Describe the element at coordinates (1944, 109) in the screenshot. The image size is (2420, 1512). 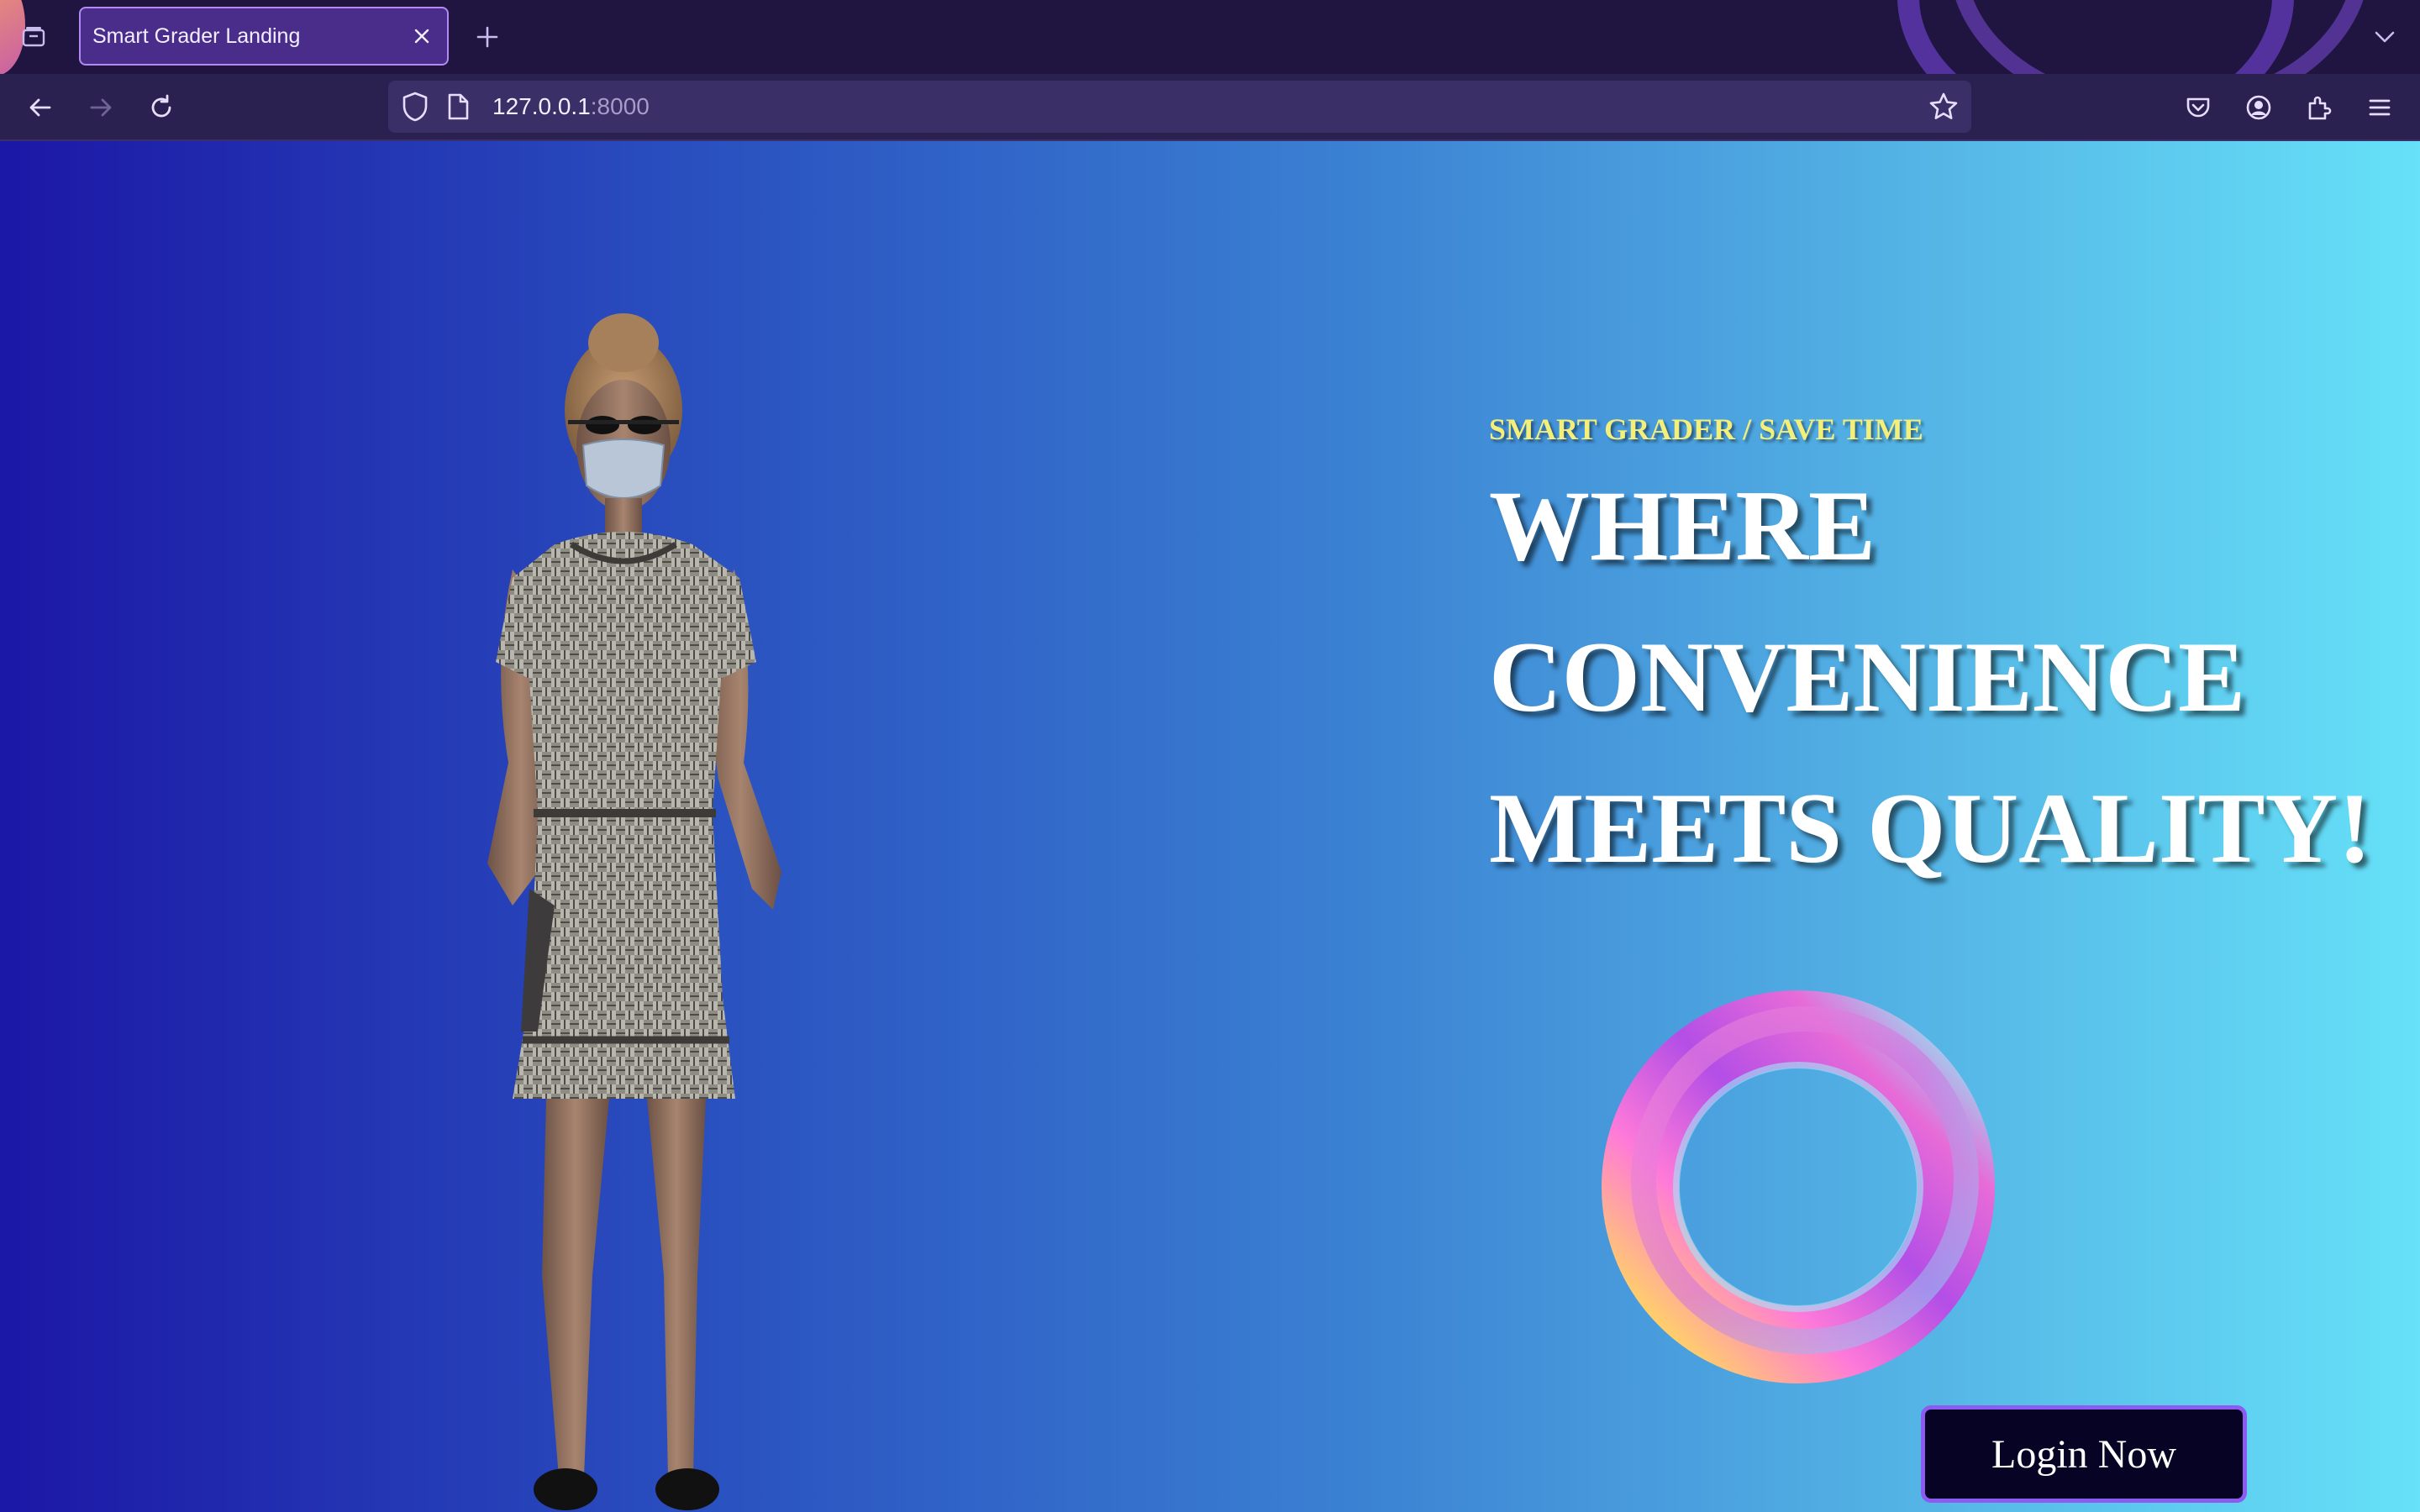
I see `star-icon` at that location.